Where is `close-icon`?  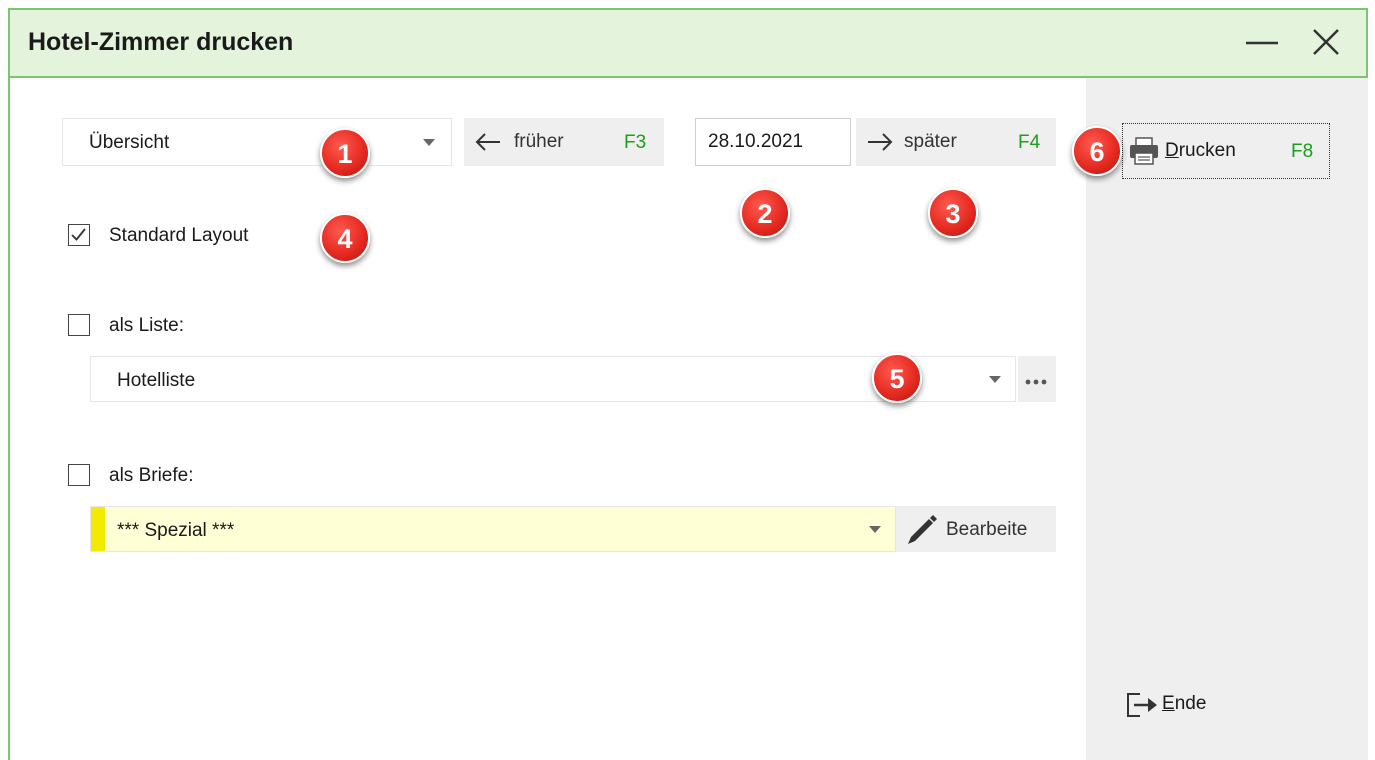 close-icon is located at coordinates (1326, 42).